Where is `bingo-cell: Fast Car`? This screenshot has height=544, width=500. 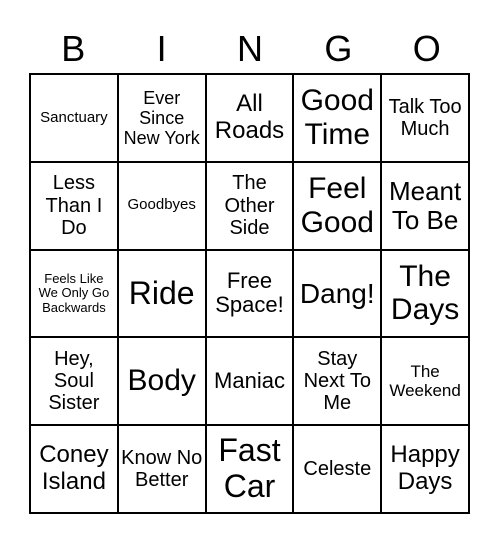
bingo-cell: Fast Car is located at coordinates (249, 469).